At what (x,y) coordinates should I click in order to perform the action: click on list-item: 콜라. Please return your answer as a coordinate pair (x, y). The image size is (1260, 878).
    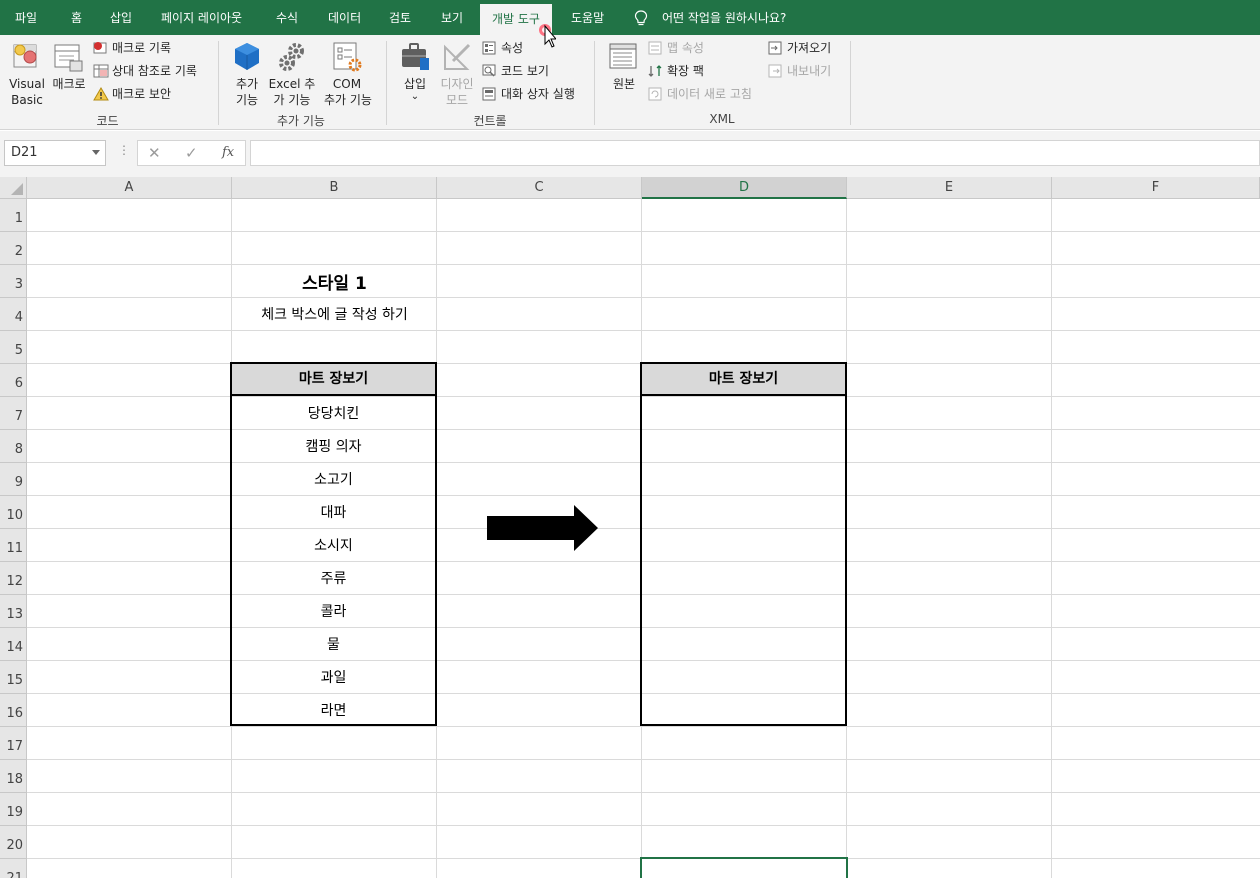
    Looking at the image, I should click on (333, 612).